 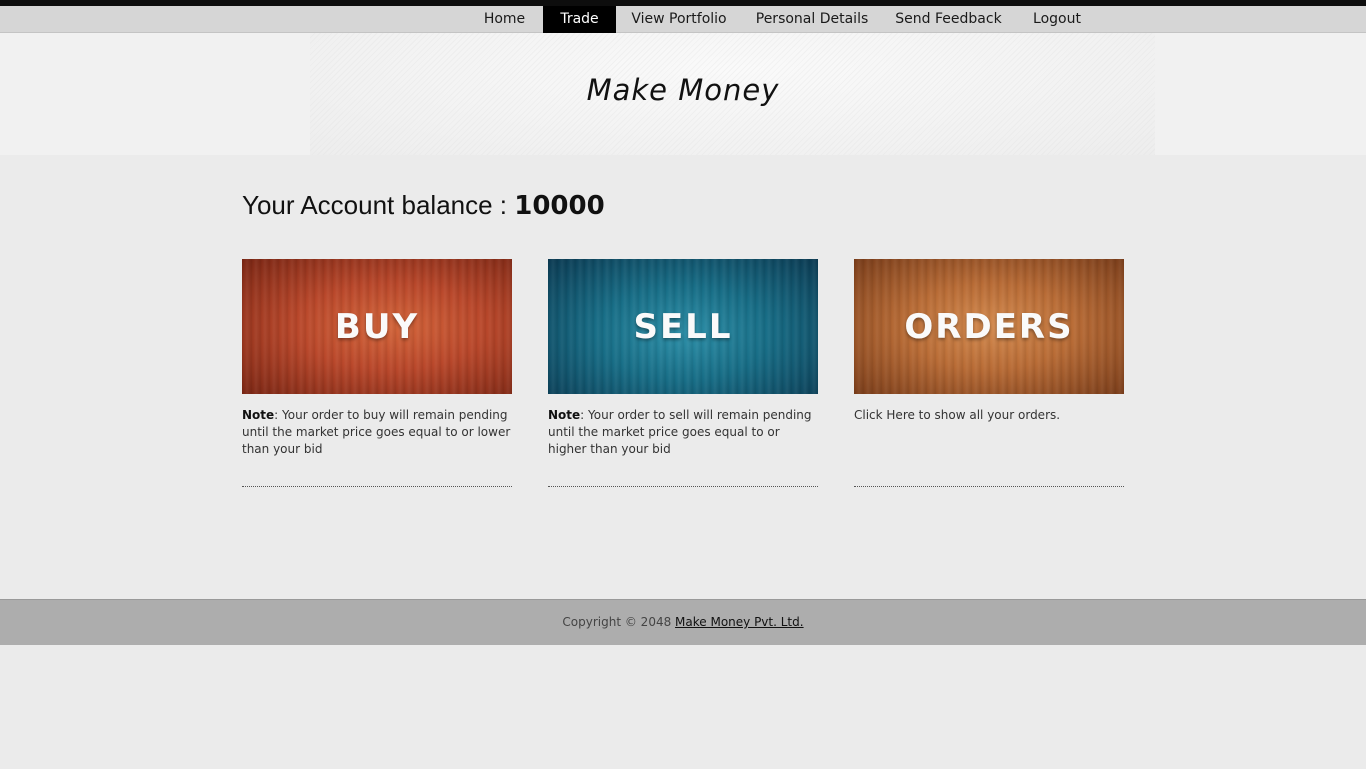 I want to click on nav-send-feedback: Send Feedback, so click(x=948, y=19).